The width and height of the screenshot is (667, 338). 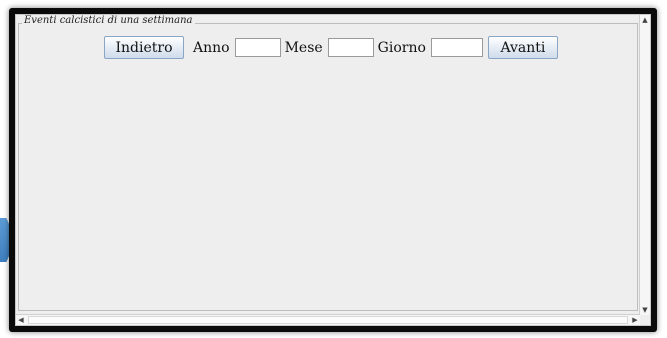 What do you see at coordinates (350, 47) in the screenshot?
I see `month-input` at bounding box center [350, 47].